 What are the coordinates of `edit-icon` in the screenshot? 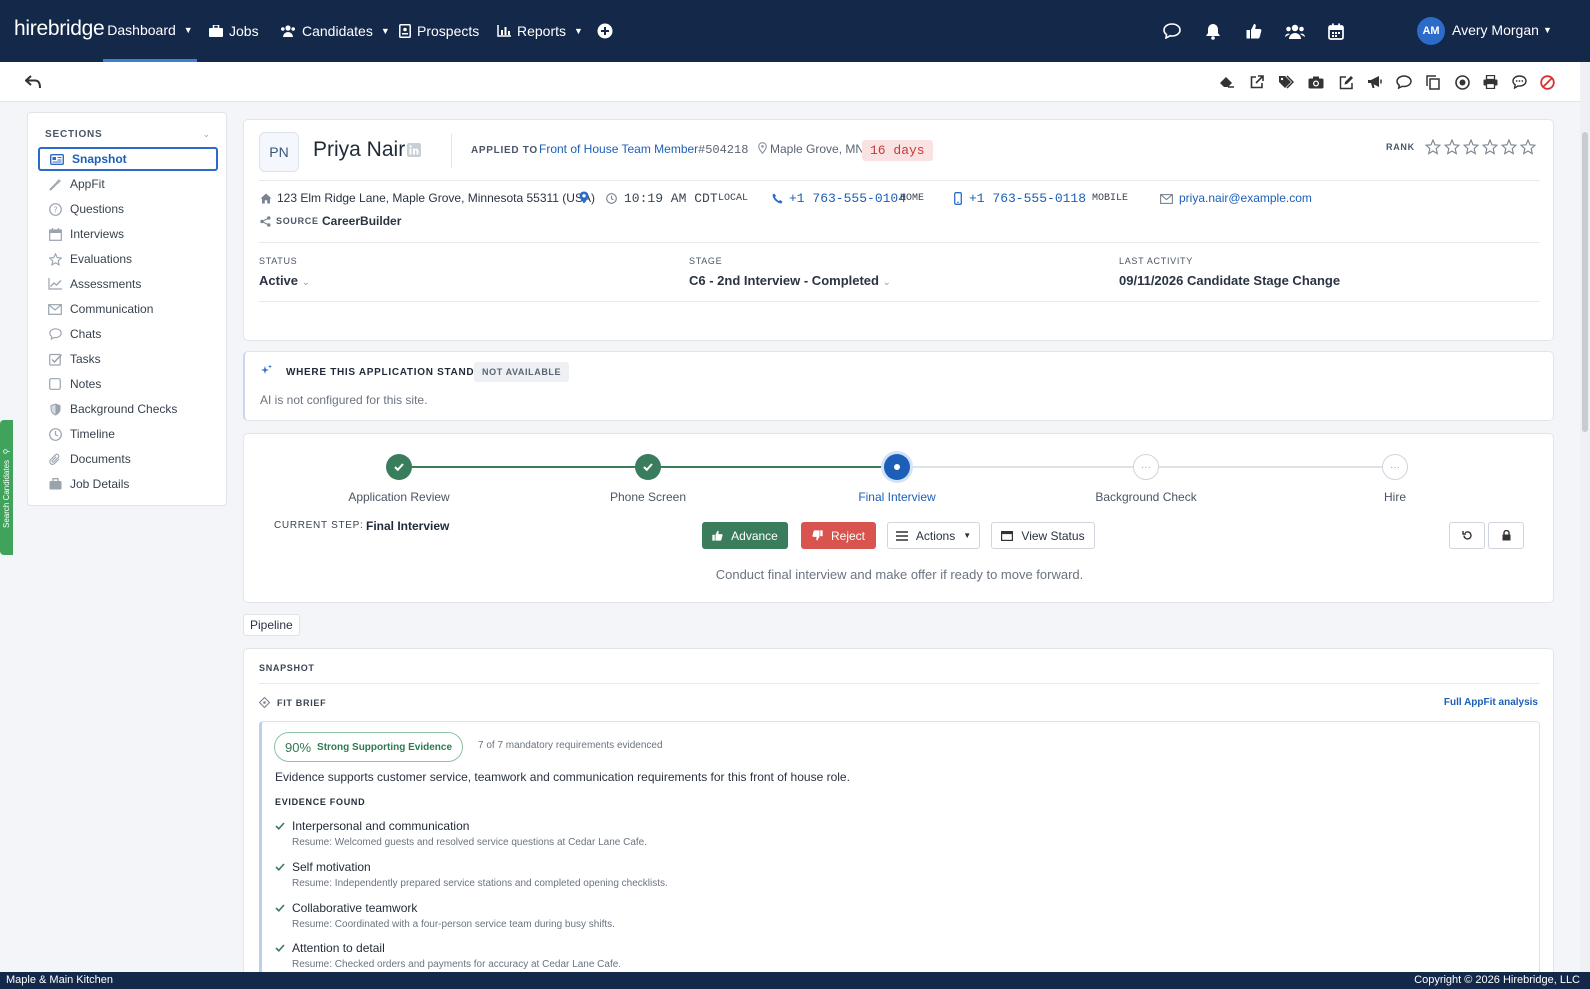 It's located at (1346, 82).